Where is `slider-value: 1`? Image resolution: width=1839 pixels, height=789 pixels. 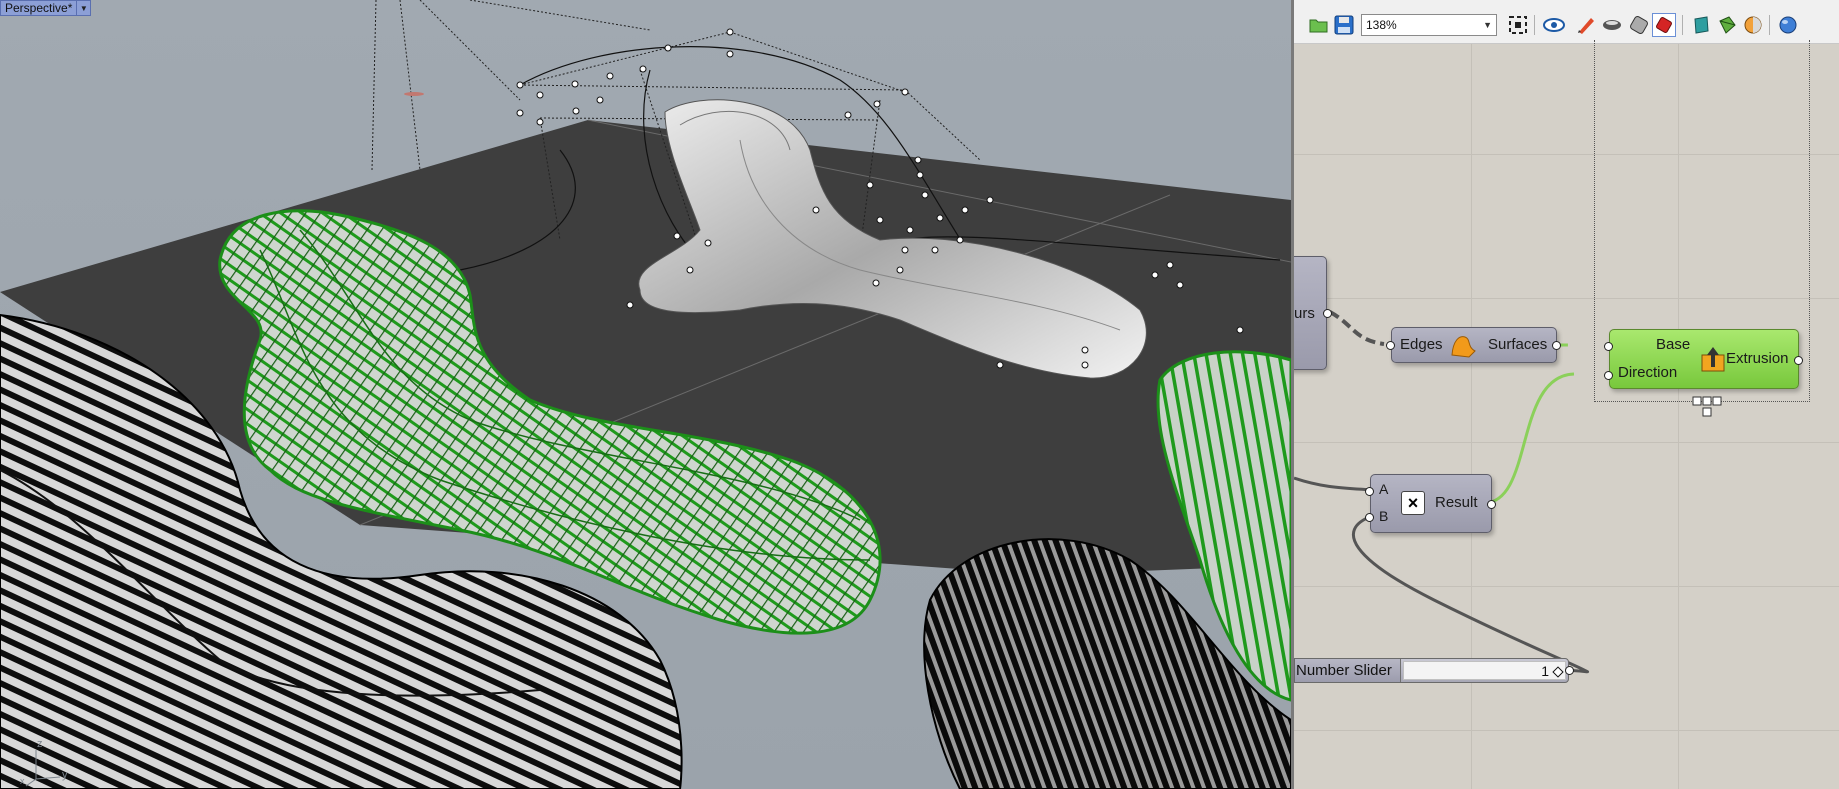
slider-value: 1 is located at coordinates (1545, 671).